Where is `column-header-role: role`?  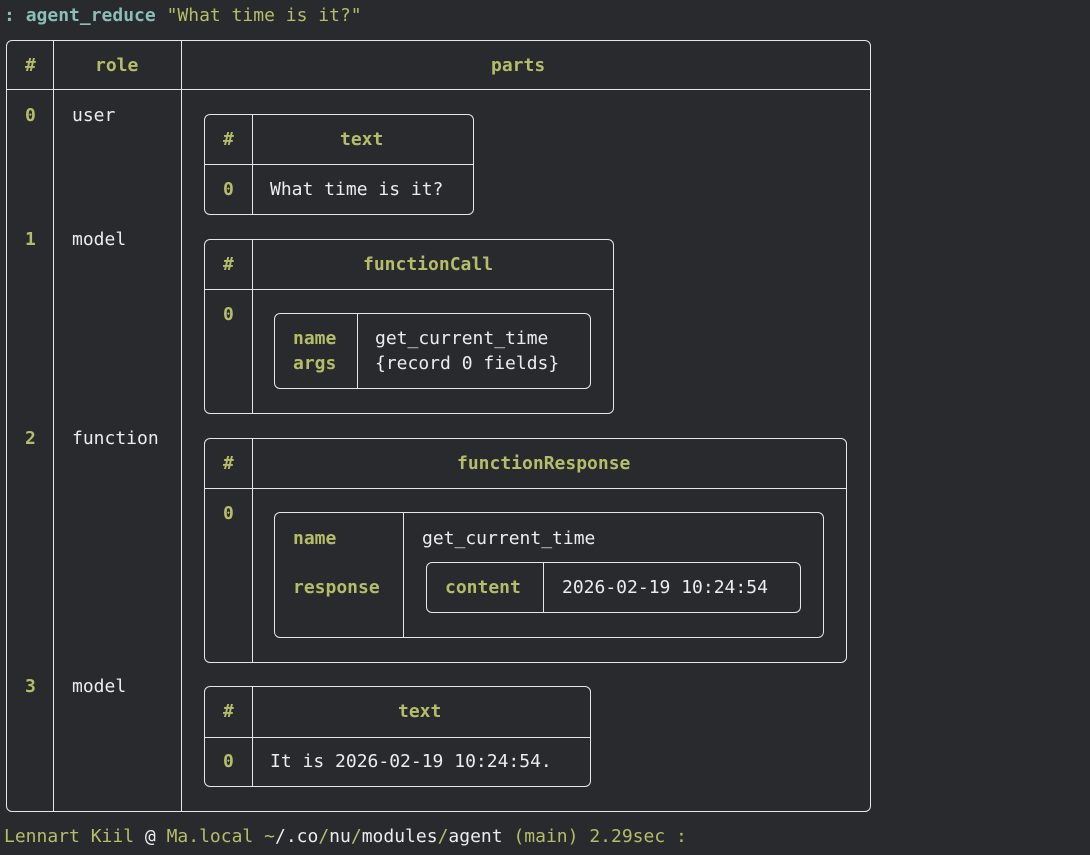
column-header-role: role is located at coordinates (117, 65).